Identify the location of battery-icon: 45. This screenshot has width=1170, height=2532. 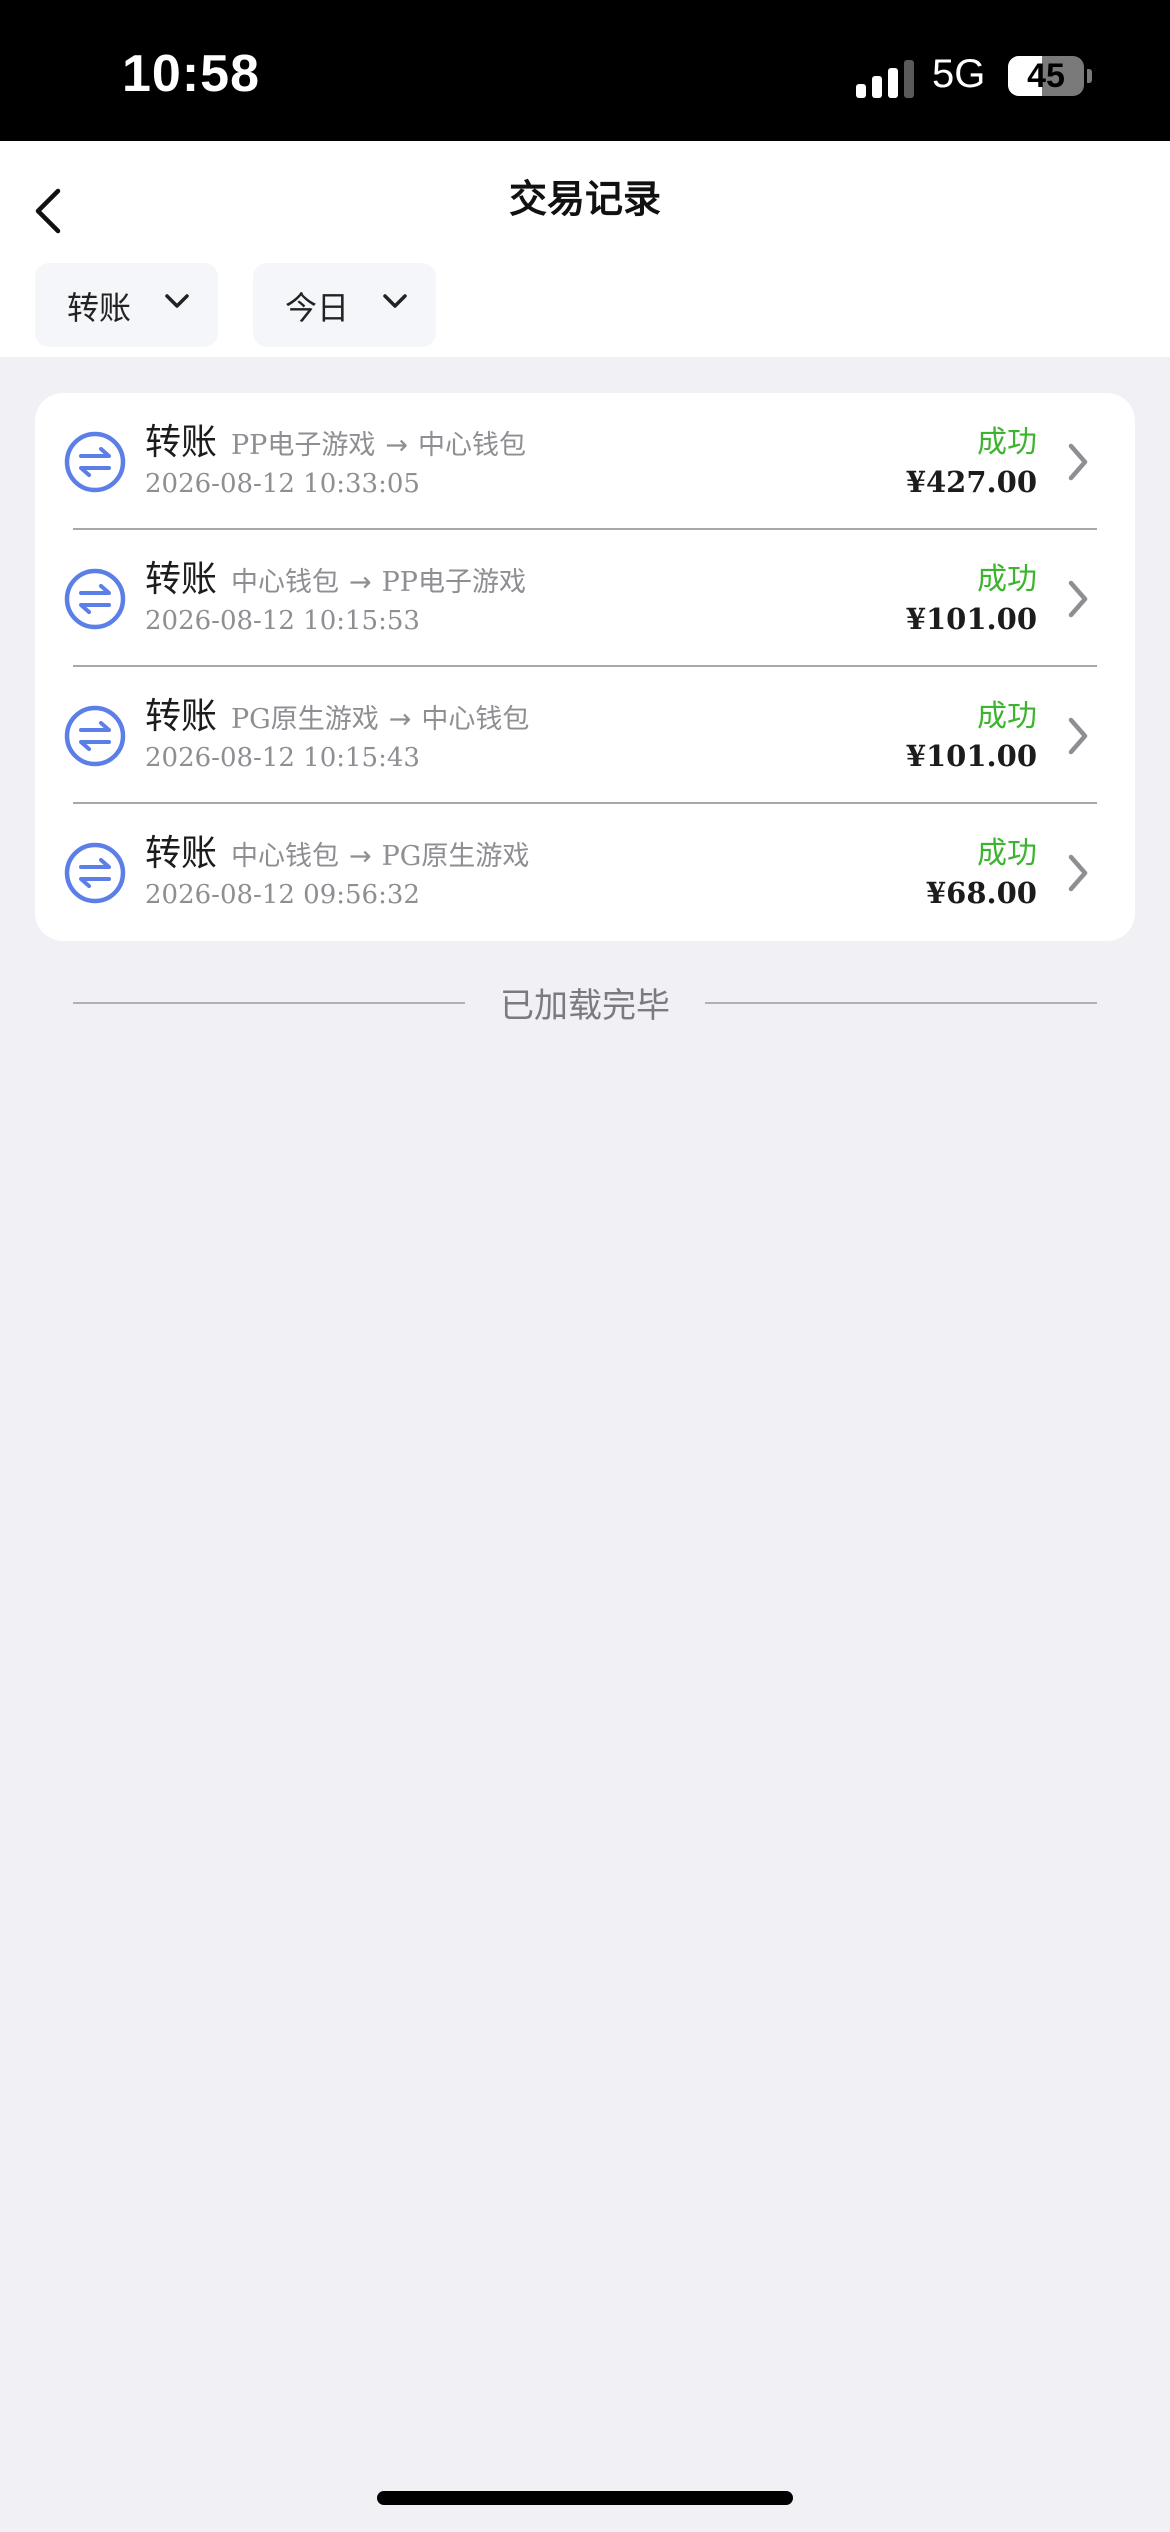
(1046, 76).